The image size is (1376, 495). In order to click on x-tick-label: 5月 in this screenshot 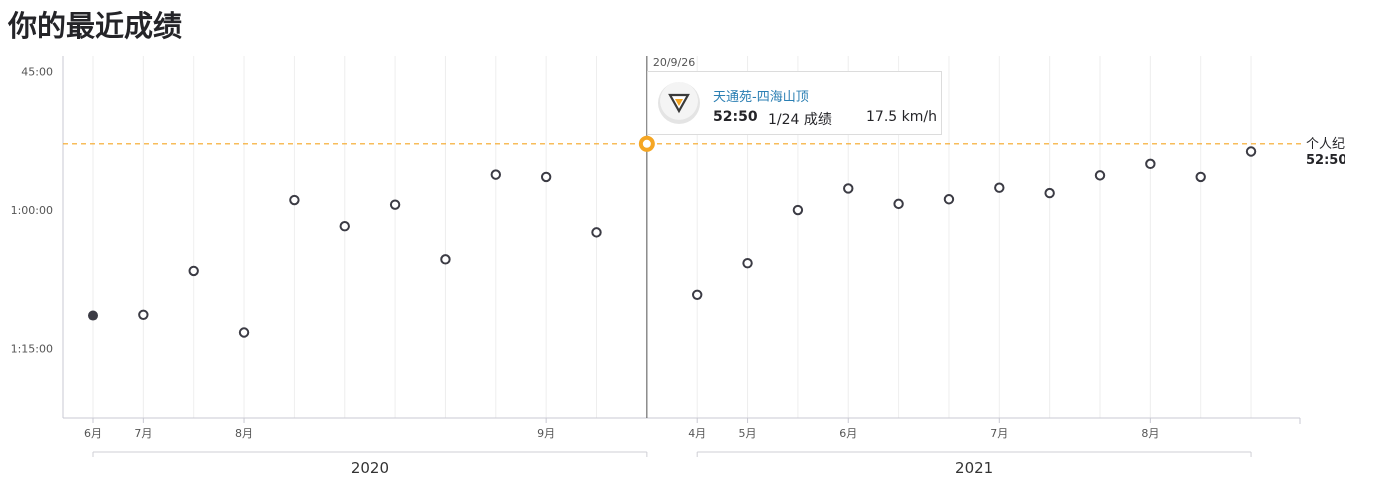, I will do `click(748, 433)`.